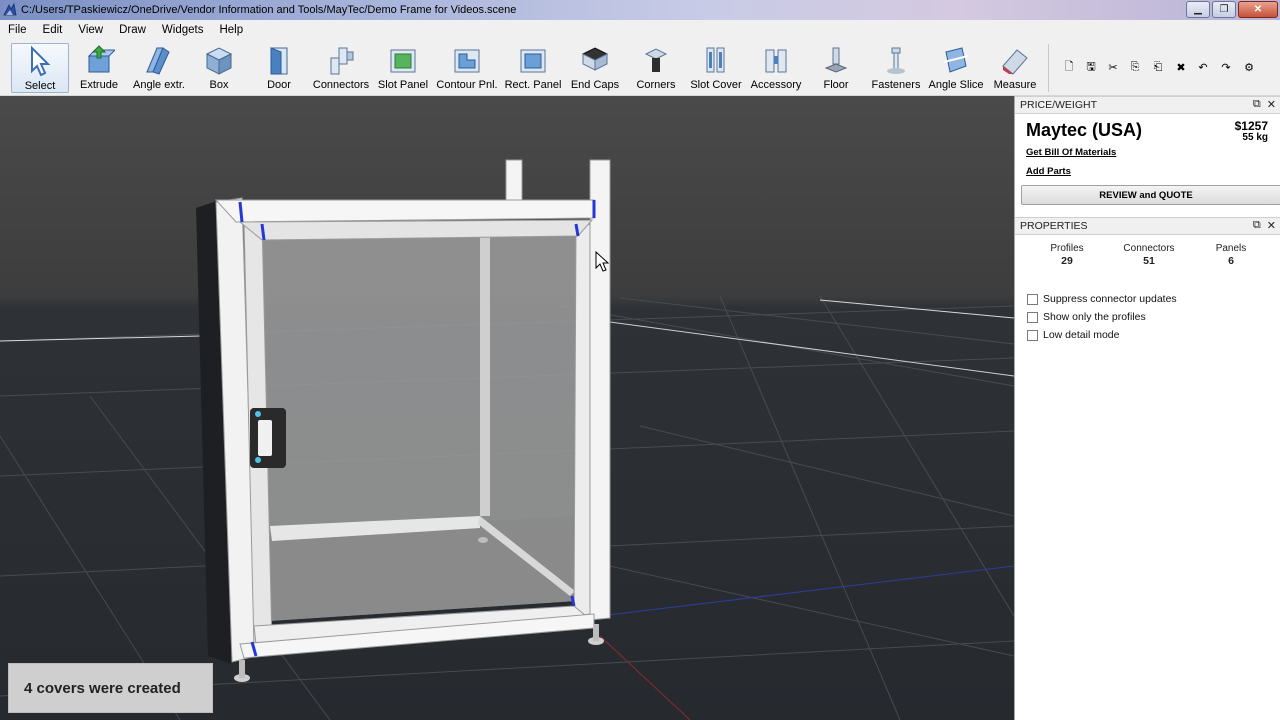  I want to click on save-icon: 🖫, so click(1091, 66).